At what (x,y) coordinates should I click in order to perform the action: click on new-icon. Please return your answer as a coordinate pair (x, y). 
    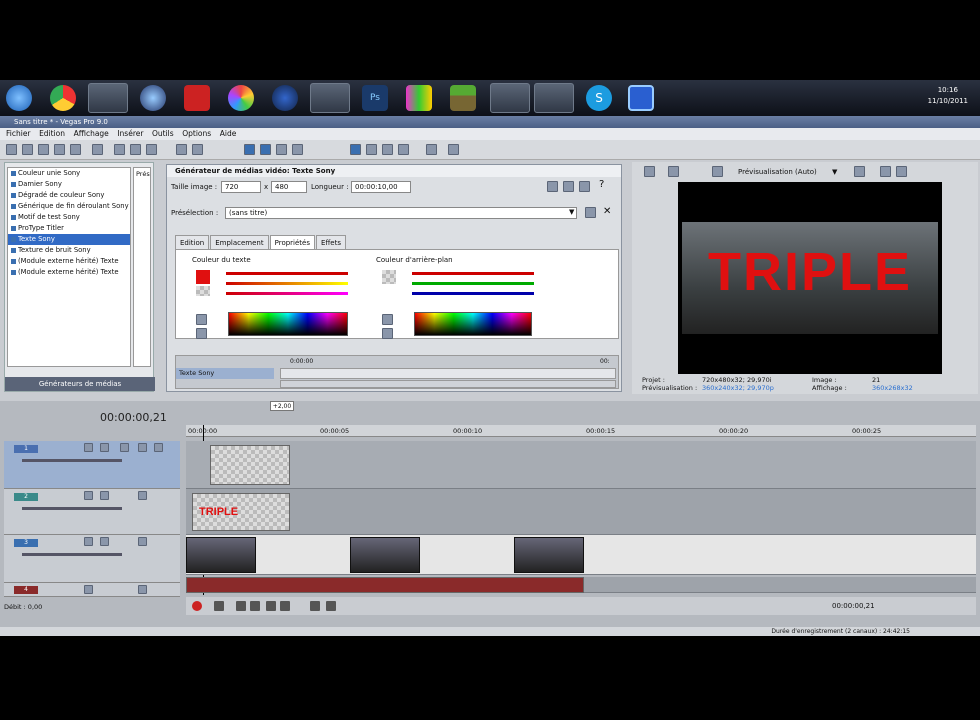
    Looking at the image, I should click on (11, 149).